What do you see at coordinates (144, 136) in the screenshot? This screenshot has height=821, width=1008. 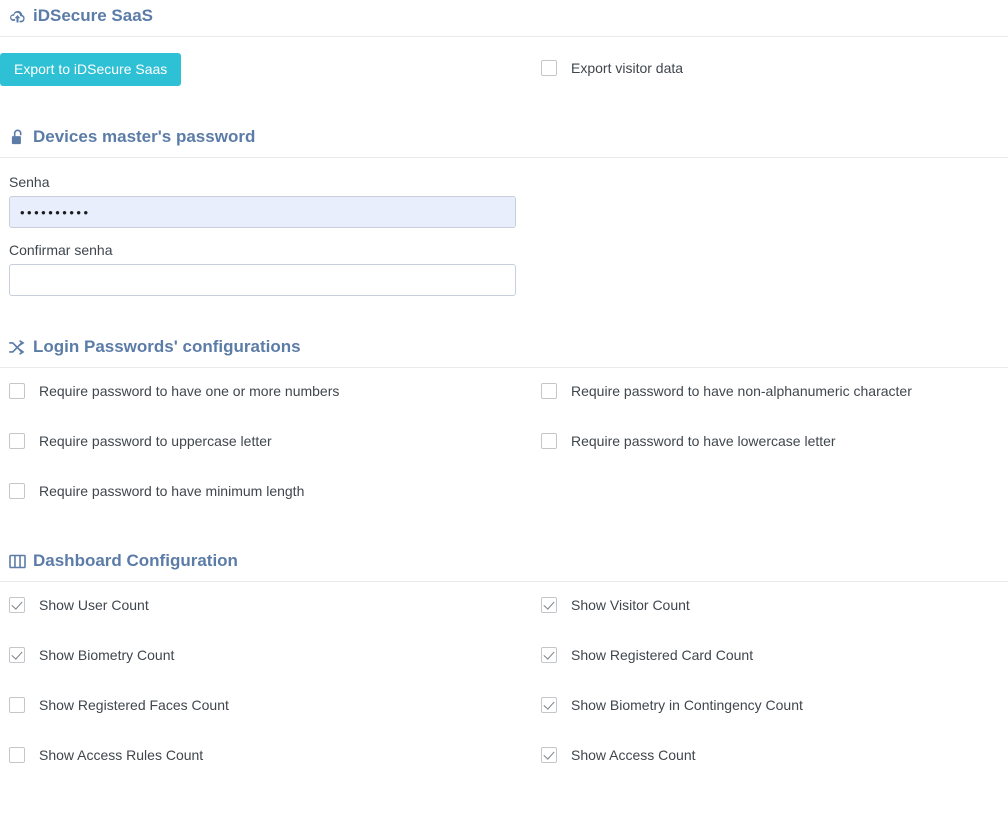 I see `section-title: Devices master's password` at bounding box center [144, 136].